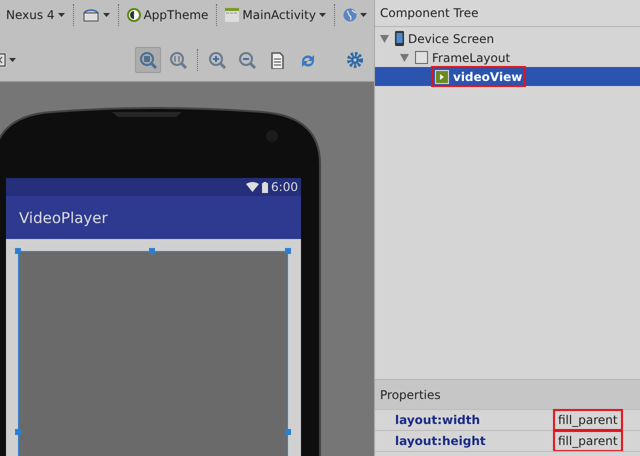  I want to click on property-name: layout:width, so click(438, 420).